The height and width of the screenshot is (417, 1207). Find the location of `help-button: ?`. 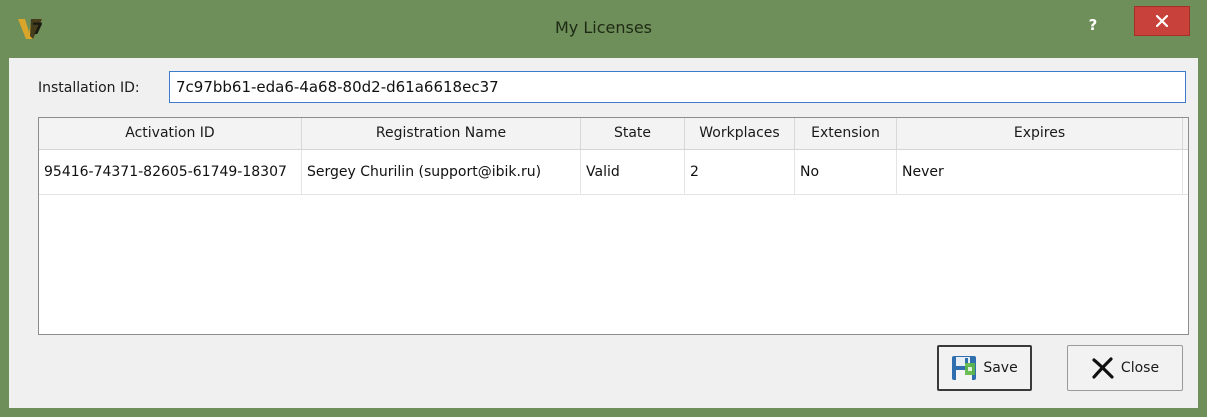

help-button: ? is located at coordinates (1093, 25).